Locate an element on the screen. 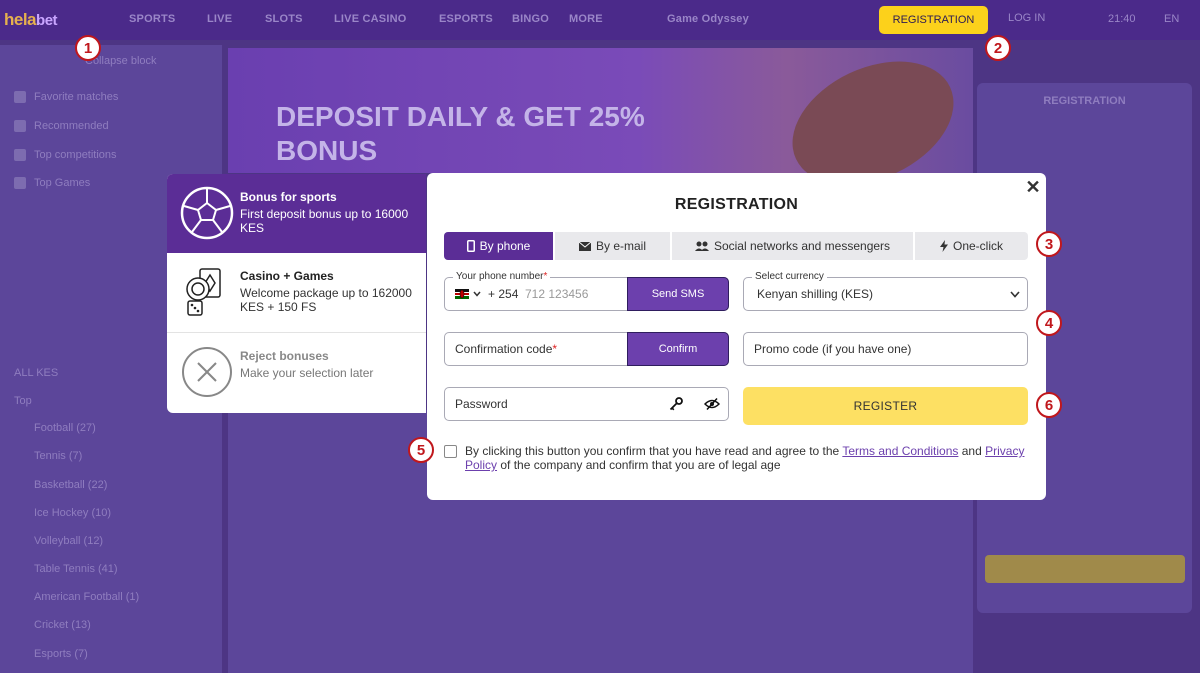  close-circle-icon is located at coordinates (207, 372).